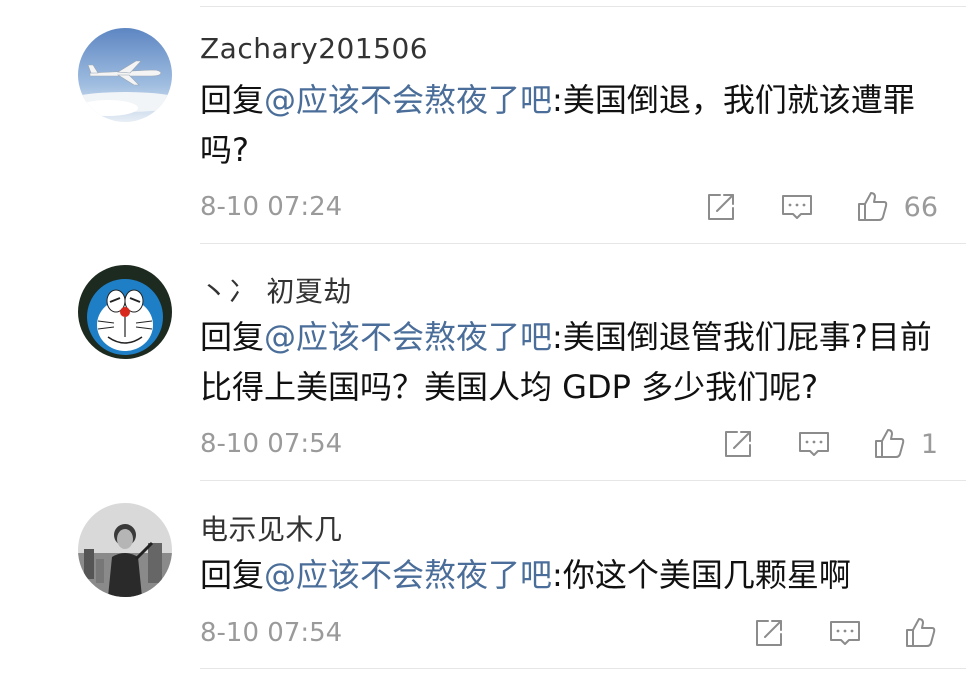 This screenshot has height=675, width=972. What do you see at coordinates (271, 207) in the screenshot?
I see `timestamp: 8-10 07:24` at bounding box center [271, 207].